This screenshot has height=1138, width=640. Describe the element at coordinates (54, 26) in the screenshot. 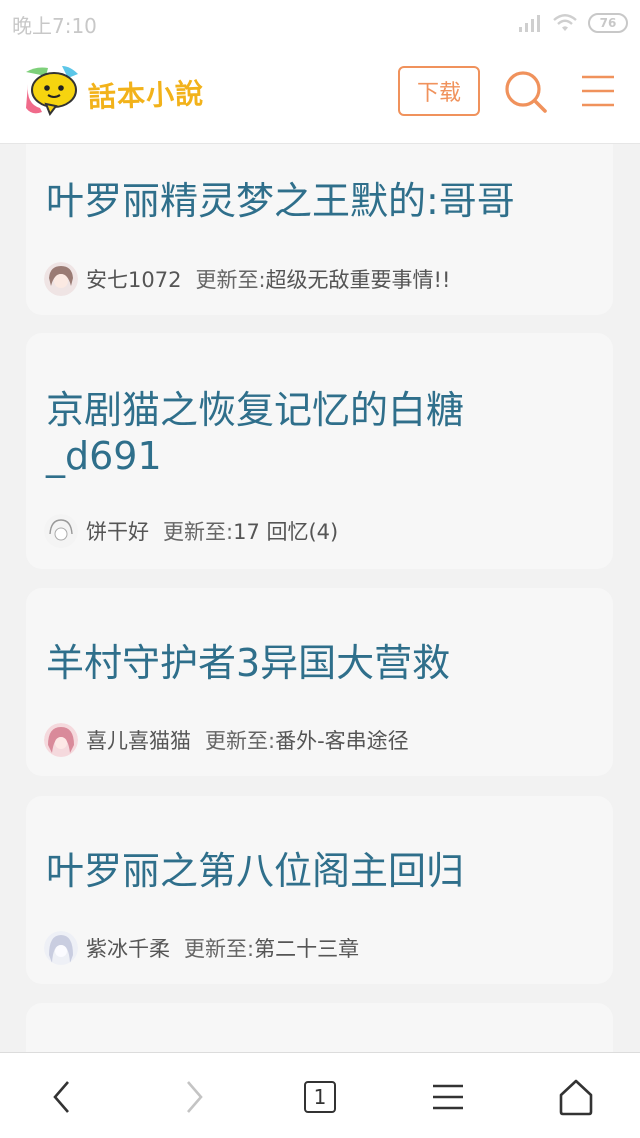

I see `status-time: 晚上7:10` at that location.